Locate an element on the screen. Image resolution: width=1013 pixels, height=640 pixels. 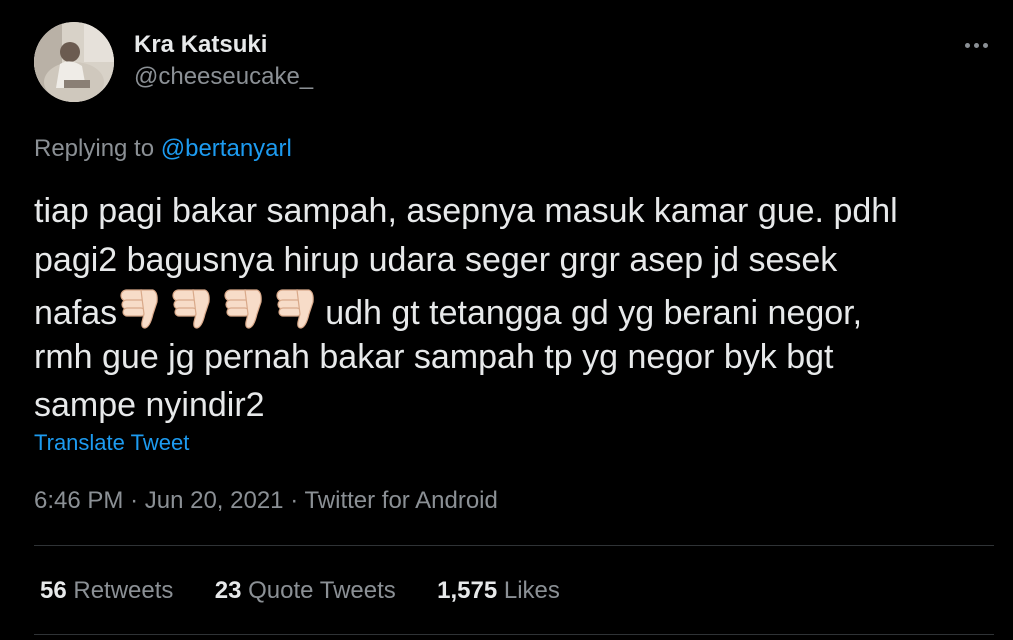
quote-tweets-stat: 23 Quote Tweets is located at coordinates (305, 590).